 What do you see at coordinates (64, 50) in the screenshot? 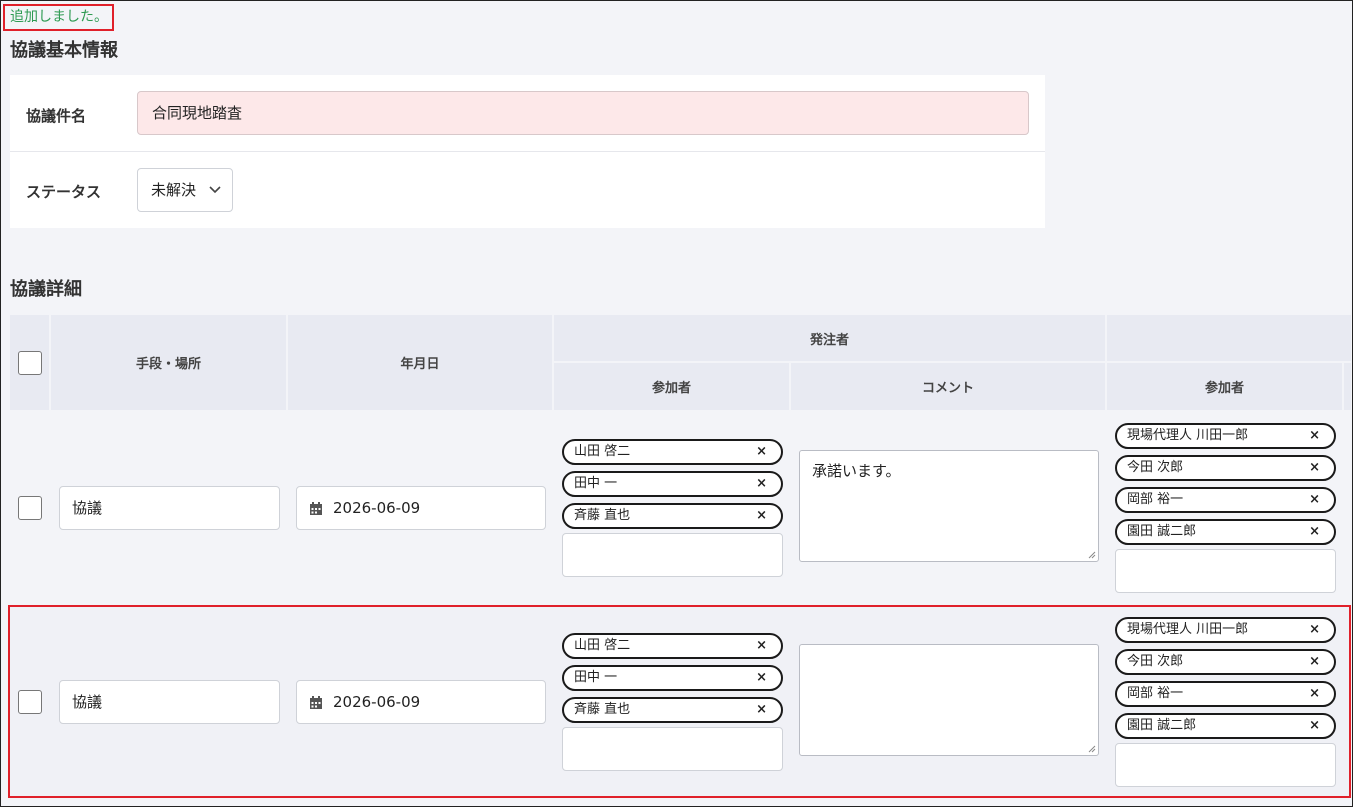
I see `basic-info-heading: 協議基本情報` at bounding box center [64, 50].